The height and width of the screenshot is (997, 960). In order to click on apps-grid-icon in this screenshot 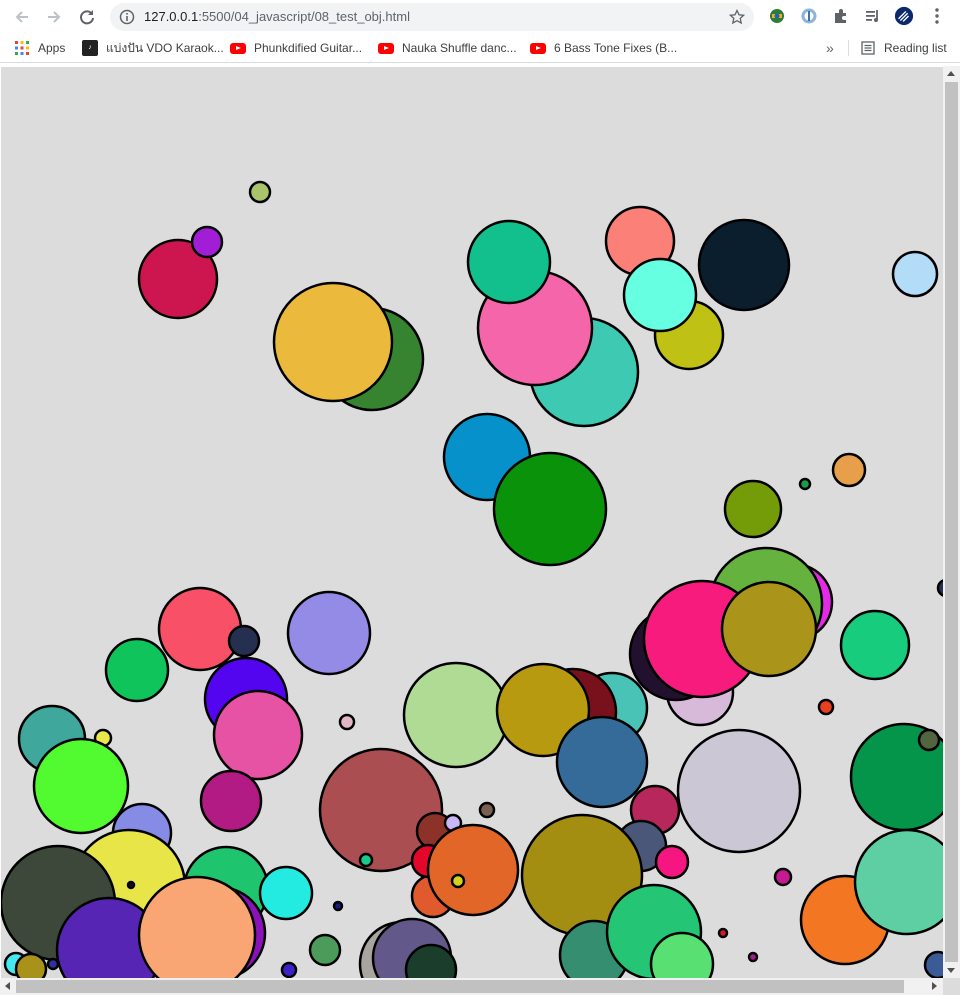, I will do `click(22, 48)`.